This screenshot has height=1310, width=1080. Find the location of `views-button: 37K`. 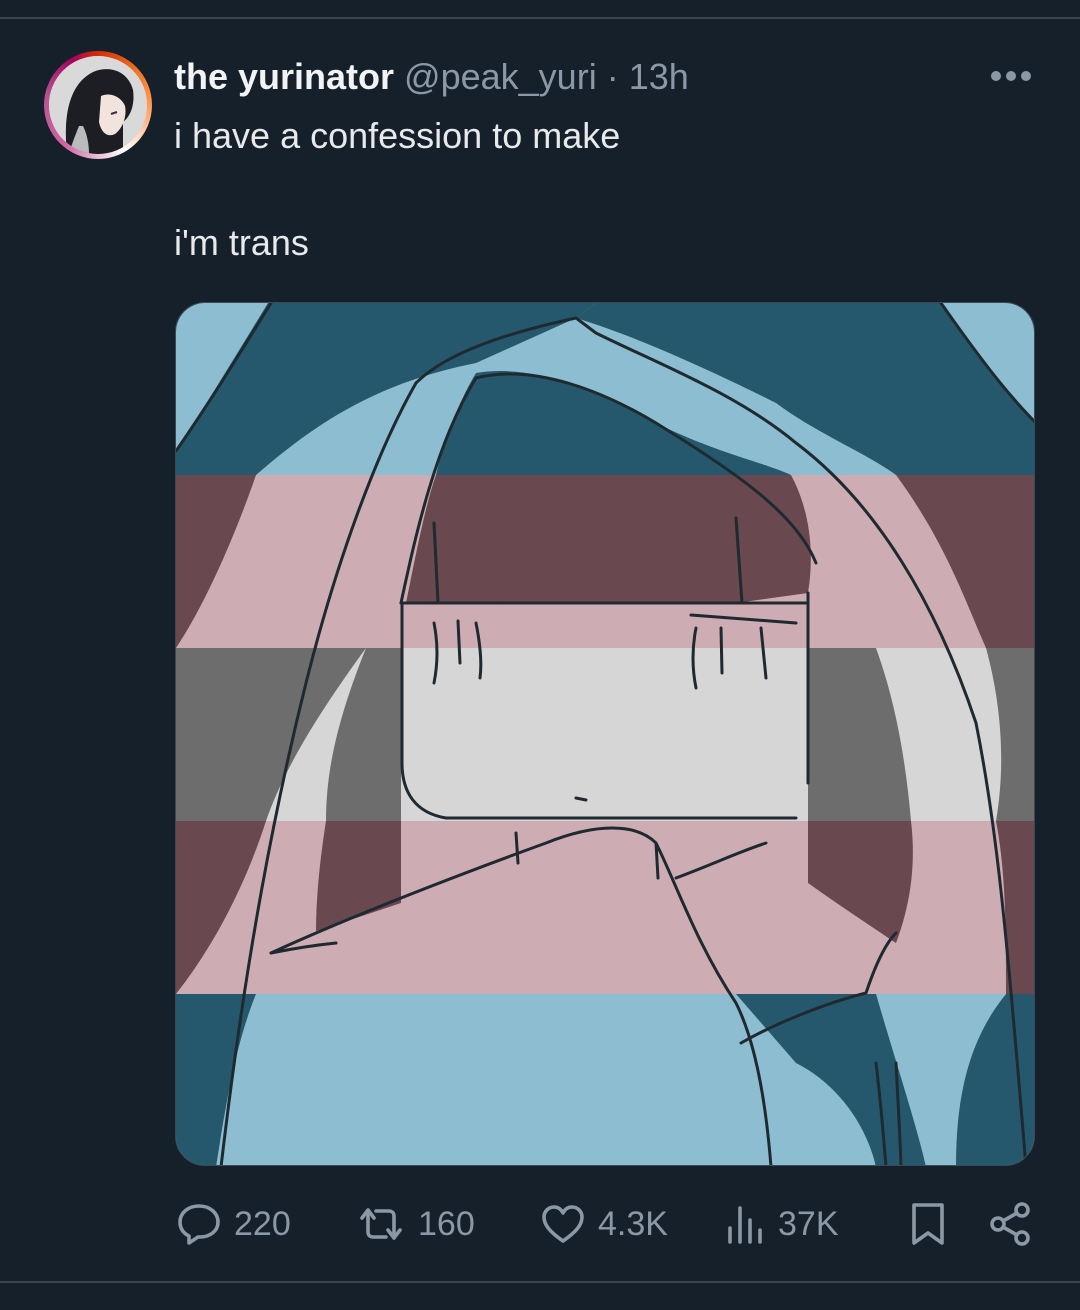

views-button: 37K is located at coordinates (781, 1224).